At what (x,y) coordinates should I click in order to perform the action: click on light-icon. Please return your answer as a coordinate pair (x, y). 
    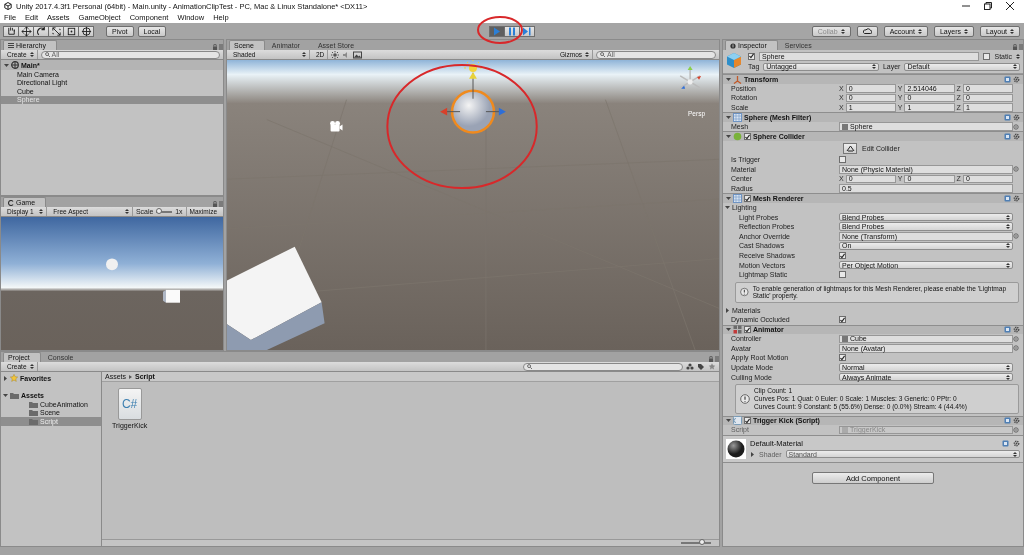
    Looking at the image, I should click on (473, 66).